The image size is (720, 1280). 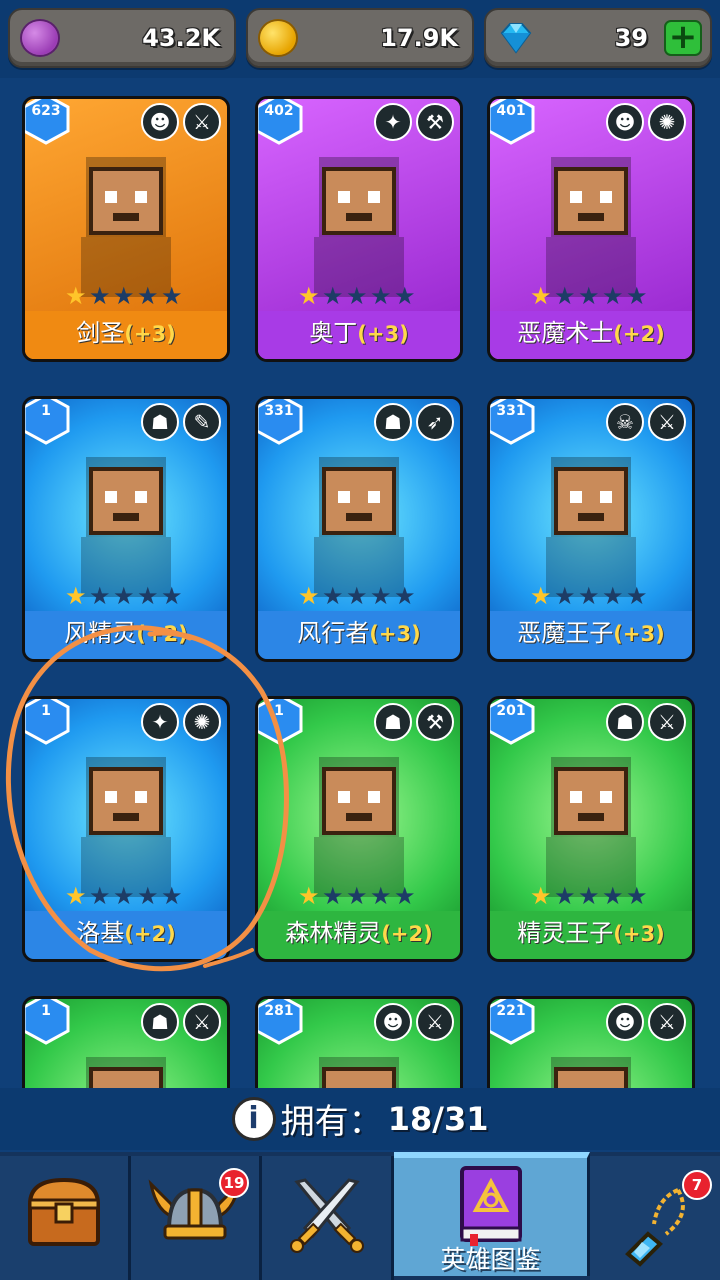 What do you see at coordinates (279, 111) in the screenshot?
I see `level-value: 402` at bounding box center [279, 111].